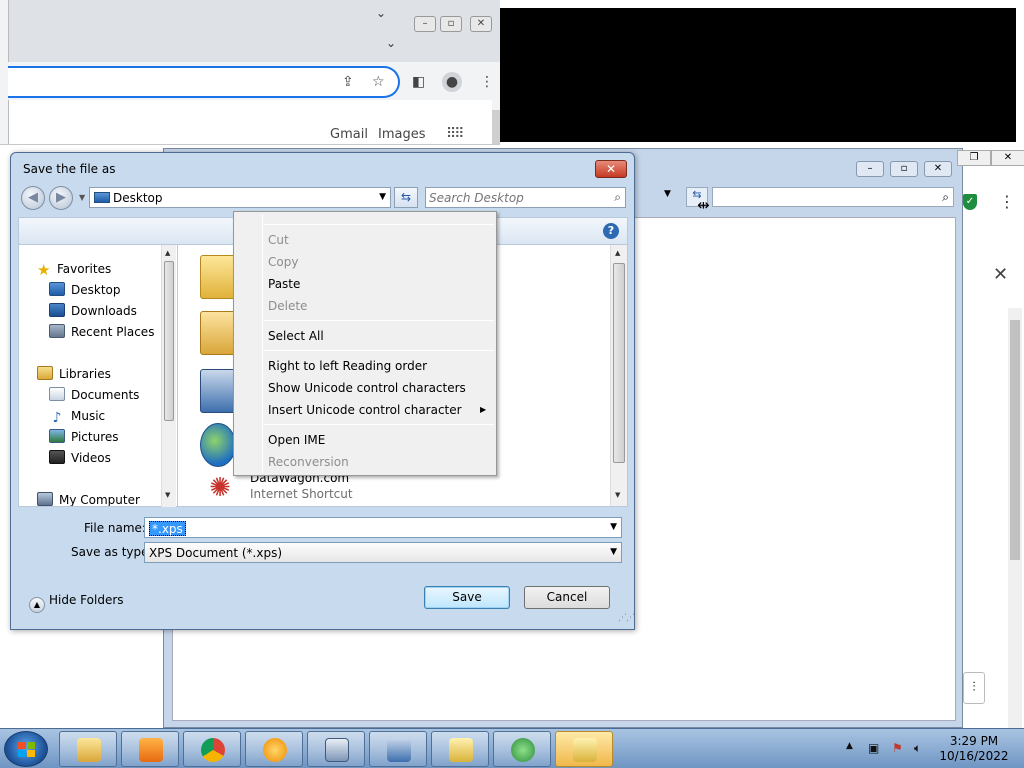 The height and width of the screenshot is (768, 1024). What do you see at coordinates (85, 290) in the screenshot?
I see `nav-desktop: Desktop` at bounding box center [85, 290].